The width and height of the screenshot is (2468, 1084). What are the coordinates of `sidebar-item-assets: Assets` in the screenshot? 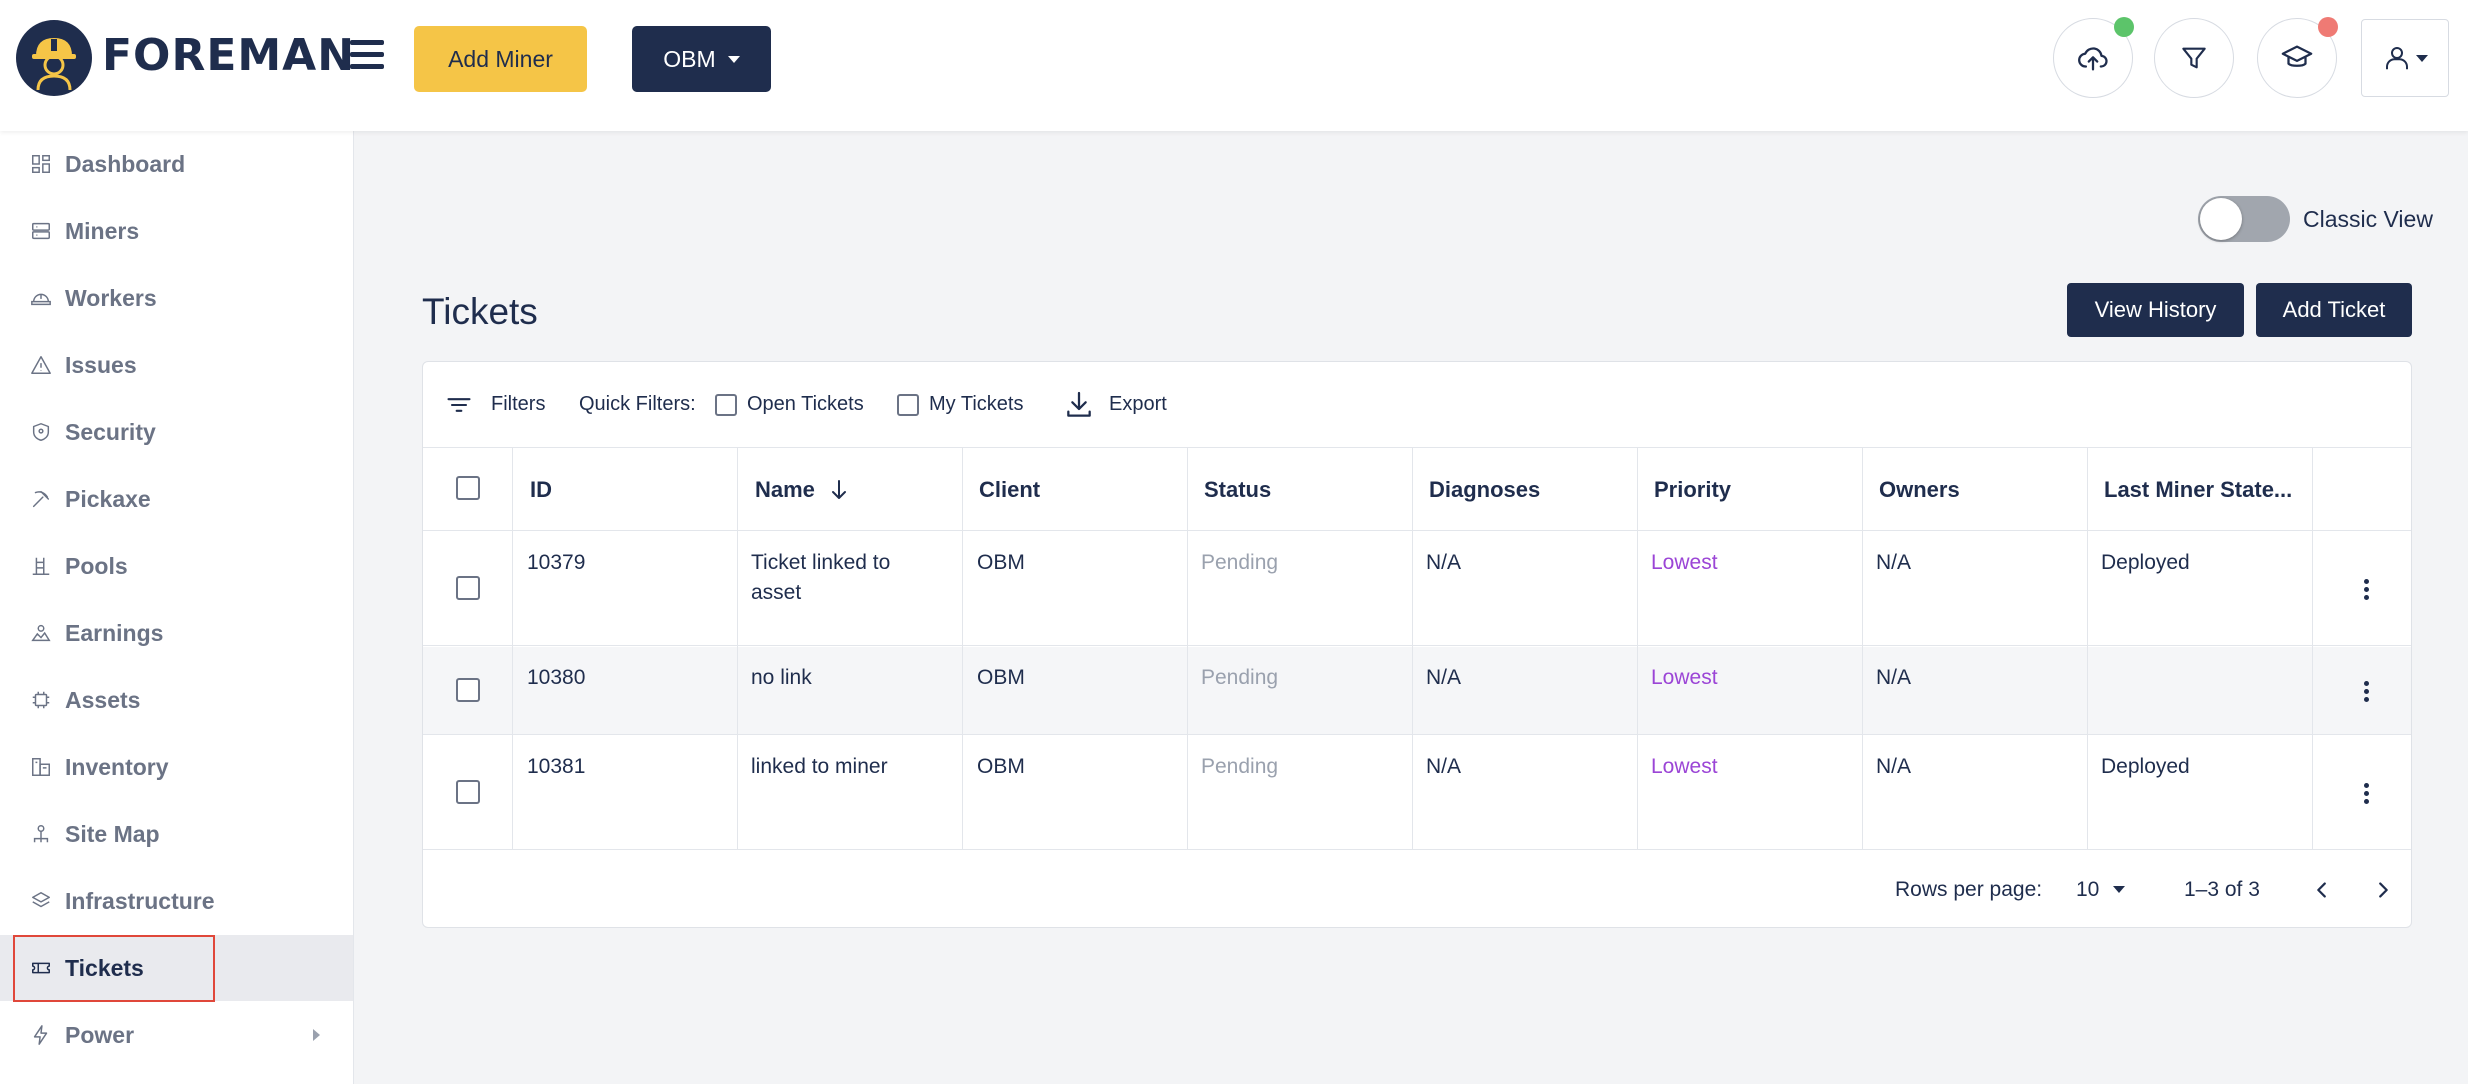 It's located at (176, 700).